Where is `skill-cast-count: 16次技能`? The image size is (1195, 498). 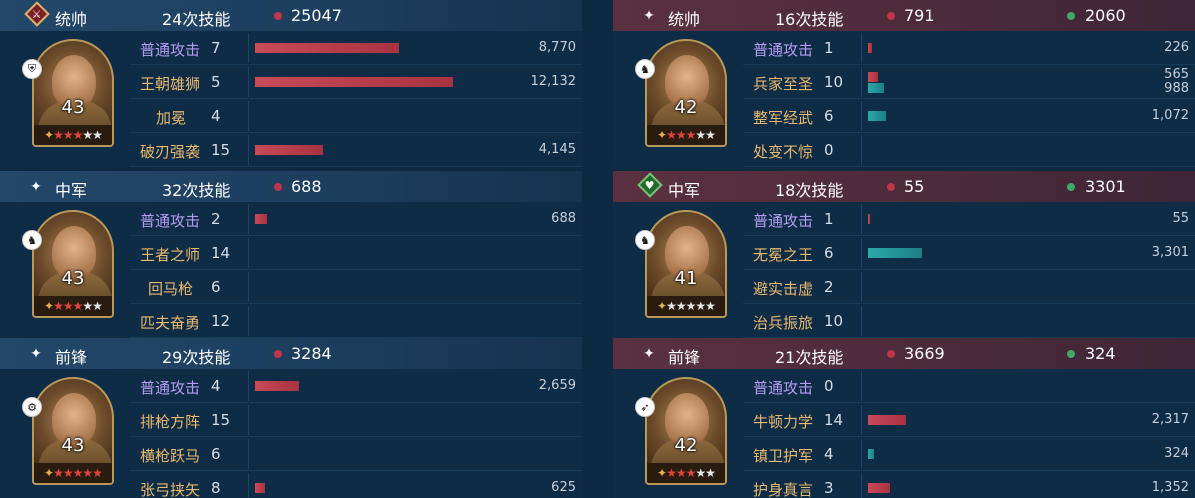 skill-cast-count: 16次技能 is located at coordinates (809, 19).